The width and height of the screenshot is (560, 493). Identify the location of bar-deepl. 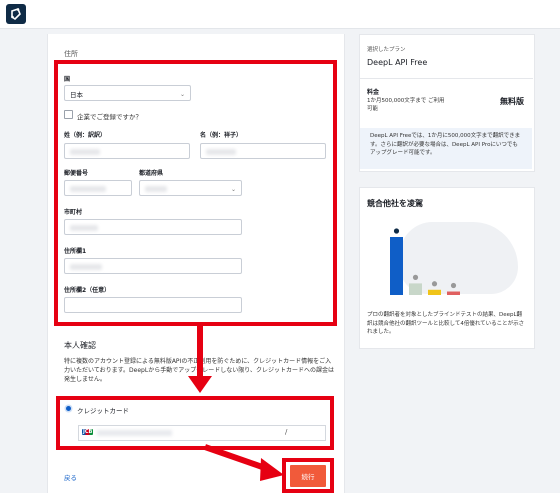
(396, 266).